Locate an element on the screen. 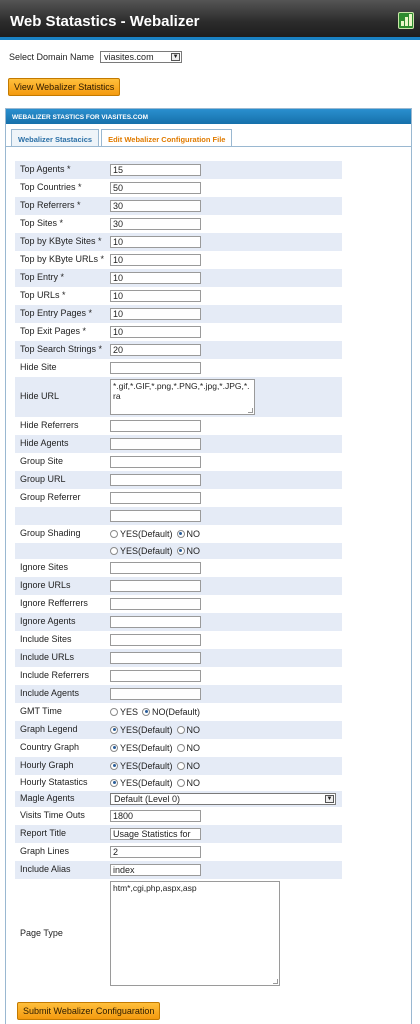 The image size is (420, 1024). text-field: 1800 is located at coordinates (155, 816).